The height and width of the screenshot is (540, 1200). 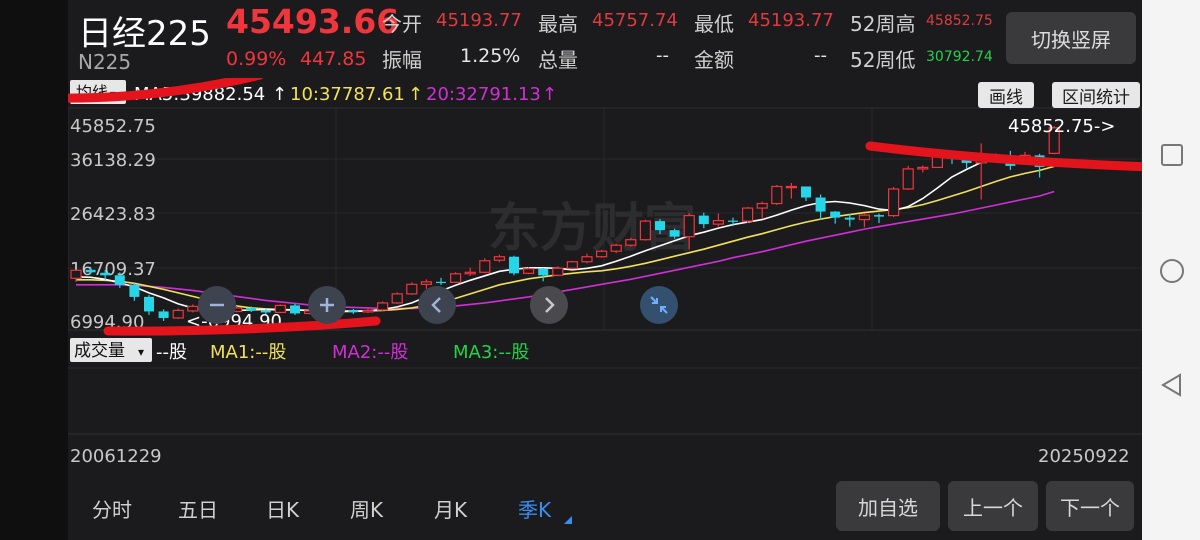 What do you see at coordinates (1096, 95) in the screenshot?
I see `range-stats-button: 区间统计` at bounding box center [1096, 95].